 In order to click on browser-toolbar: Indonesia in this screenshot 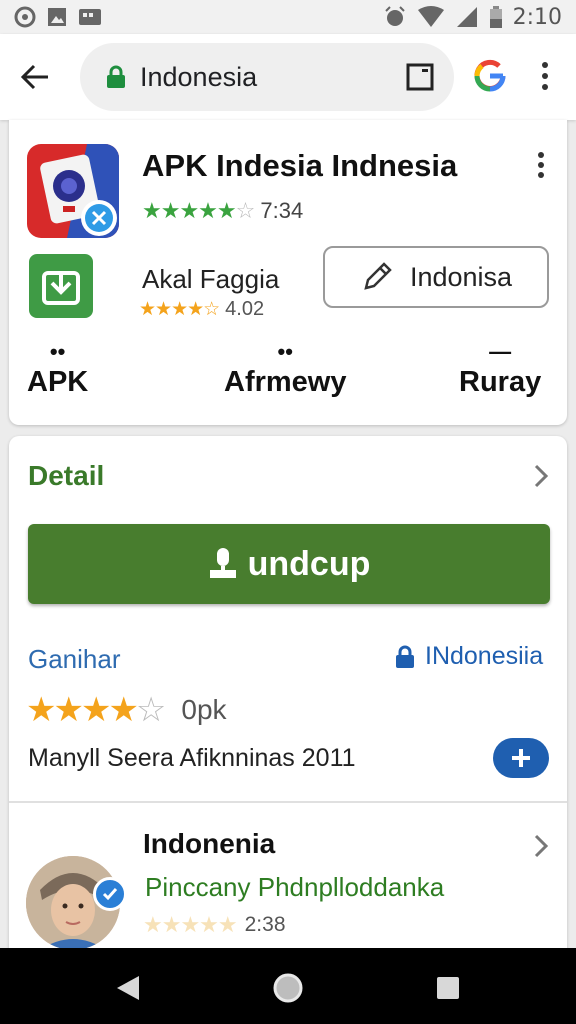, I will do `click(288, 77)`.